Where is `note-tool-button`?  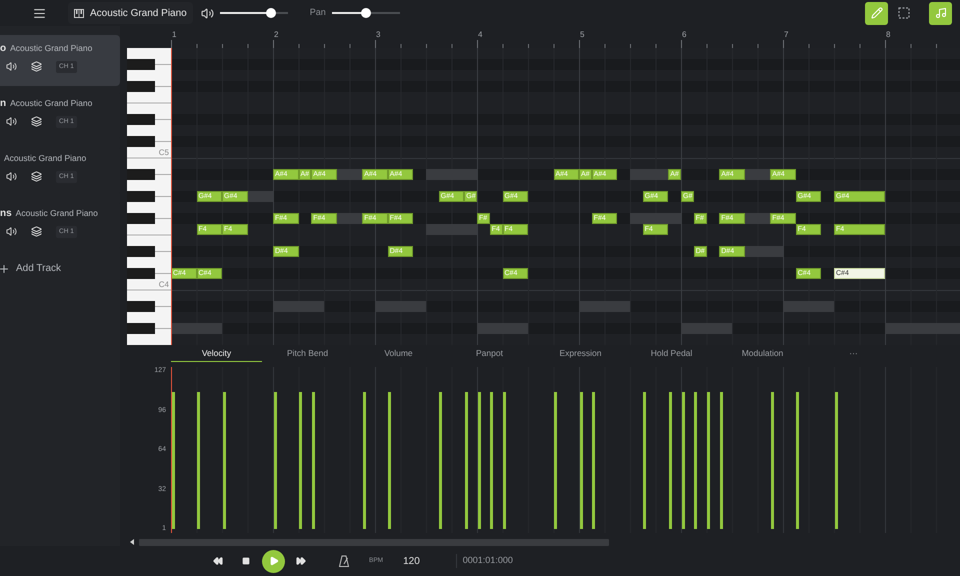
note-tool-button is located at coordinates (940, 13).